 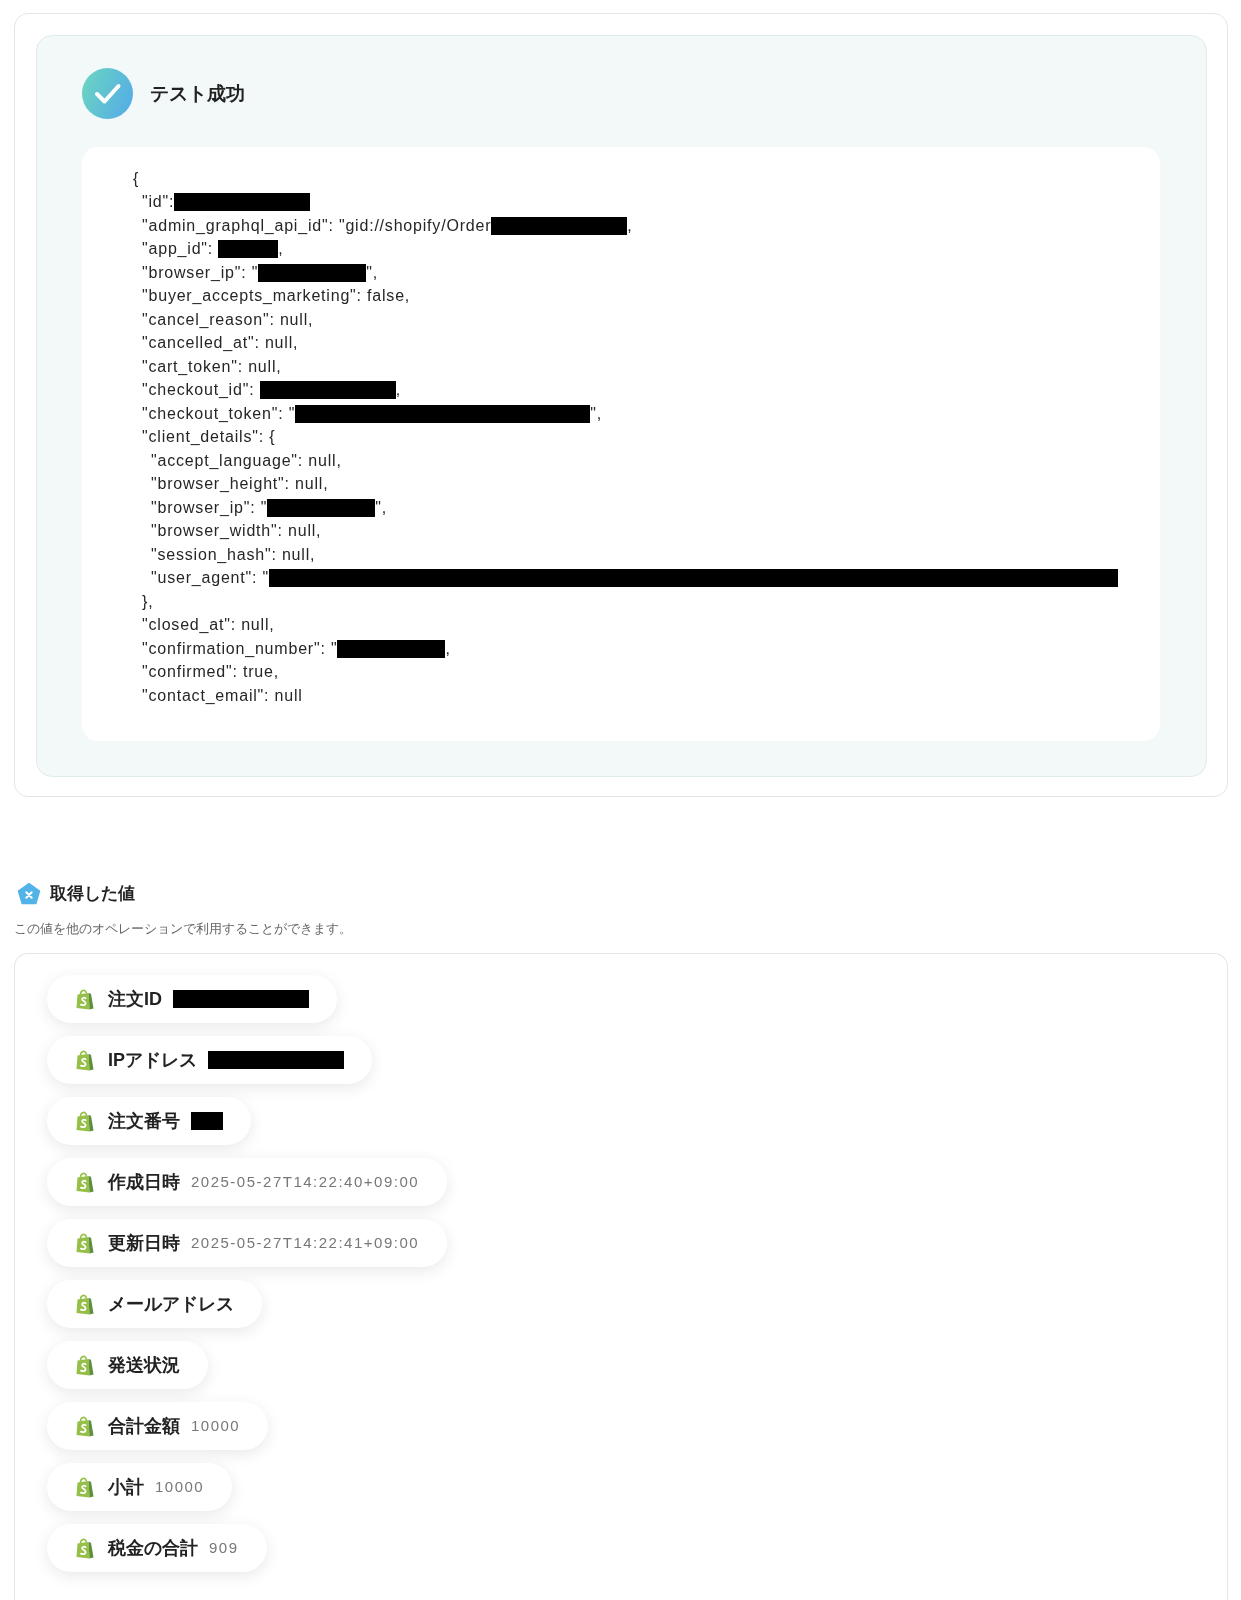 What do you see at coordinates (197, 93) in the screenshot?
I see `status-title: テスト成功` at bounding box center [197, 93].